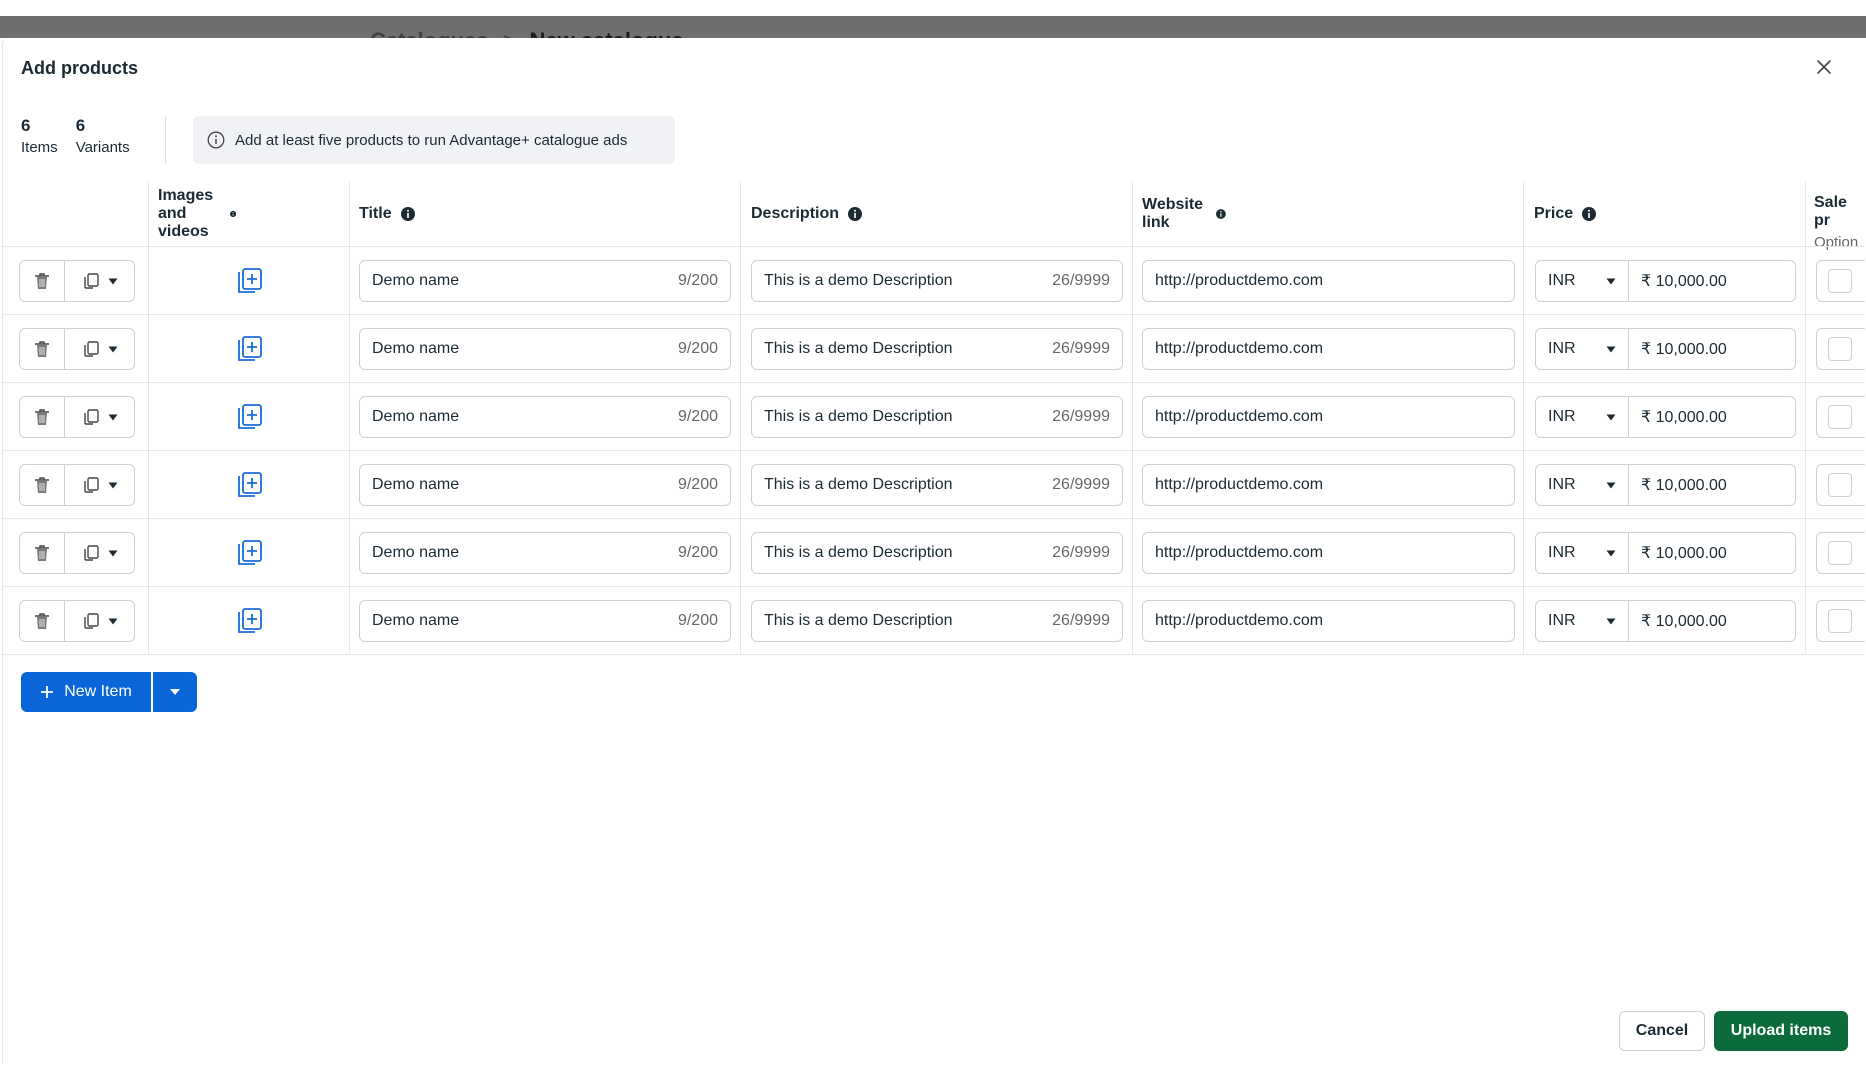 Image resolution: width=1866 pixels, height=1080 pixels. Describe the element at coordinates (1173, 213) in the screenshot. I see `column-header-website-label: Website link` at that location.